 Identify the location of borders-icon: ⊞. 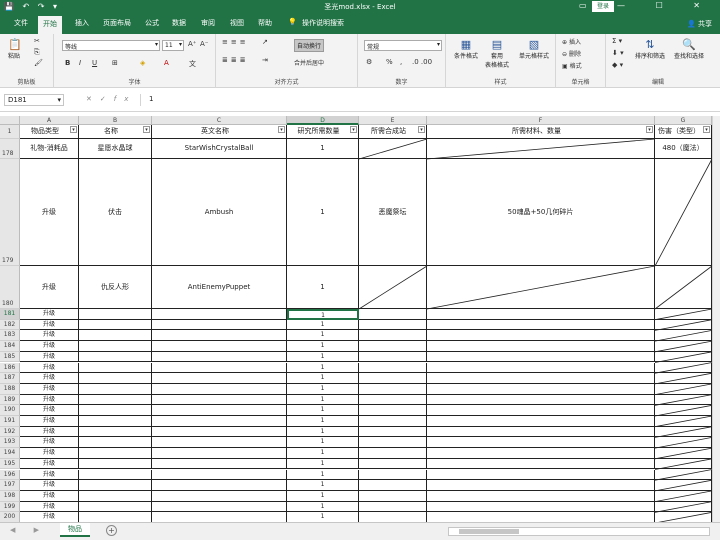
(115, 63).